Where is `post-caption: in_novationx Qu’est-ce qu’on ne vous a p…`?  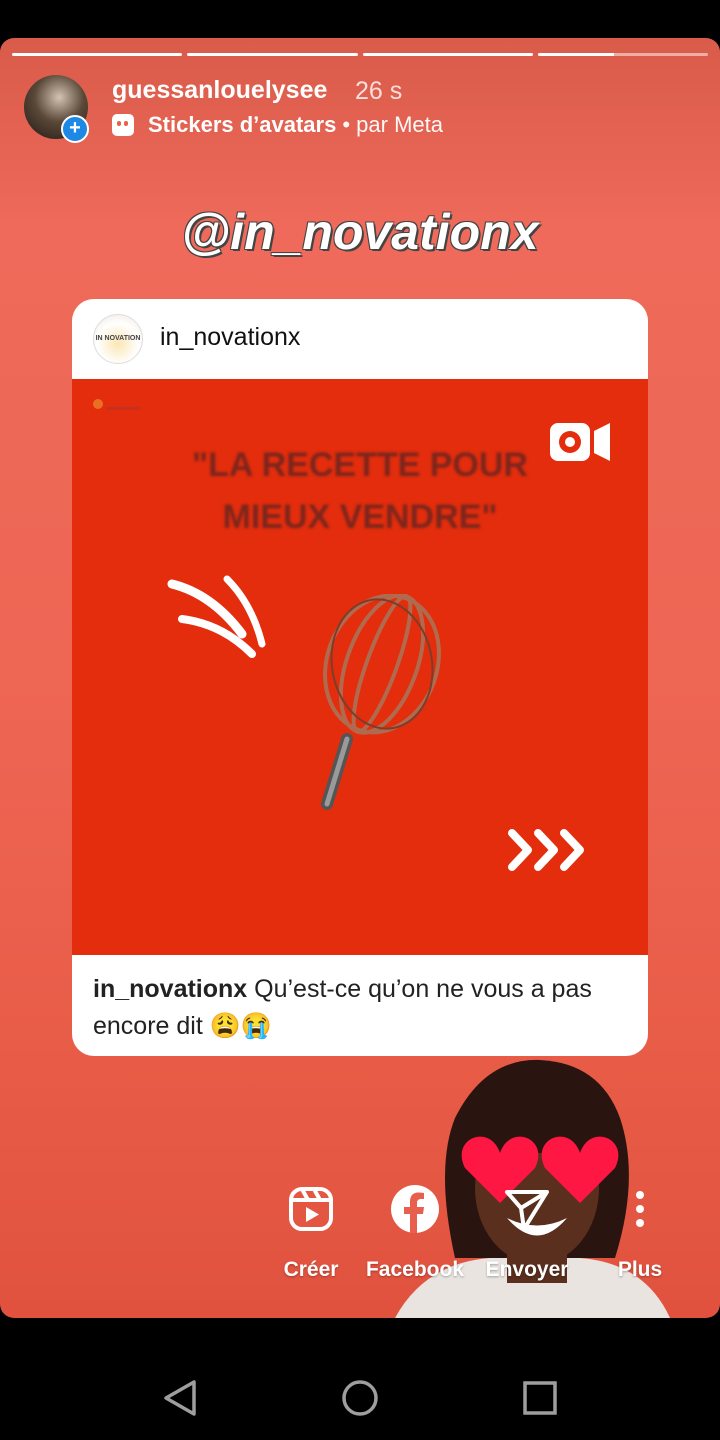 post-caption: in_novationx Qu’est-ce qu’on ne vous a p… is located at coordinates (363, 1008).